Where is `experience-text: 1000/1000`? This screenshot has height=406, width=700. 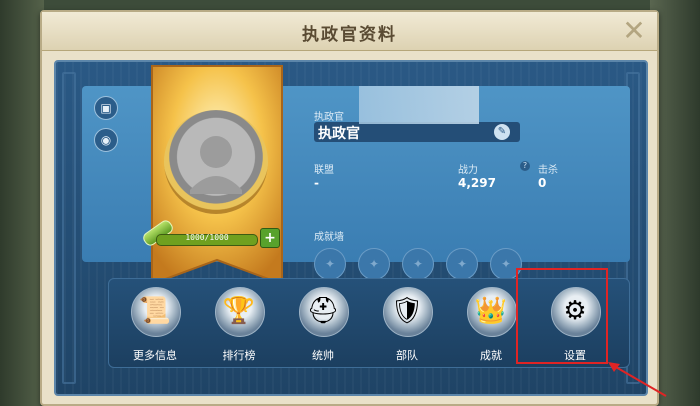
experience-text: 1000/1000 is located at coordinates (207, 237).